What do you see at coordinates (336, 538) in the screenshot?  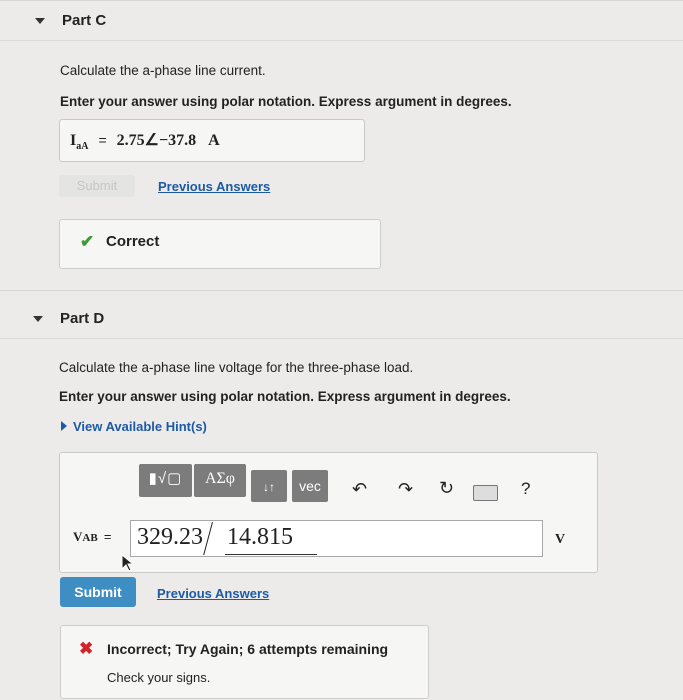 I see `part-d-answer-input: 329.23 14.815` at bounding box center [336, 538].